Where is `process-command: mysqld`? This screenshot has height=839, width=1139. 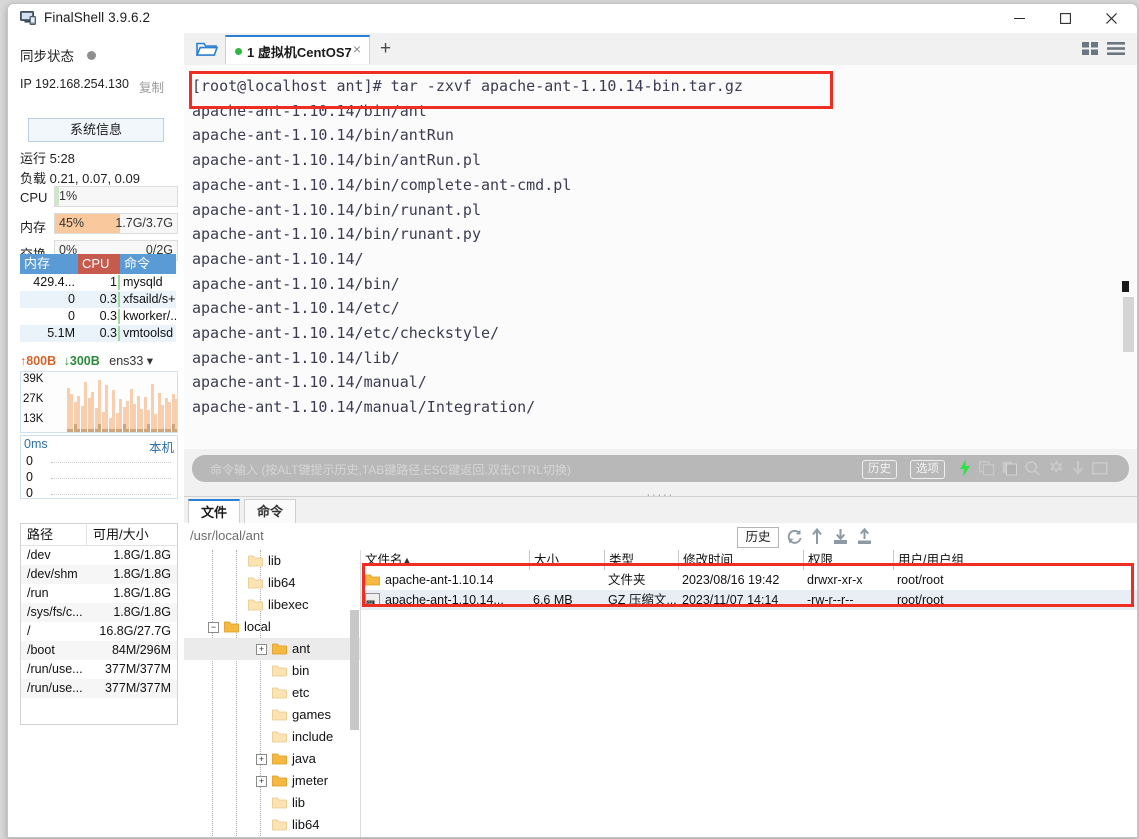
process-command: mysqld is located at coordinates (143, 282).